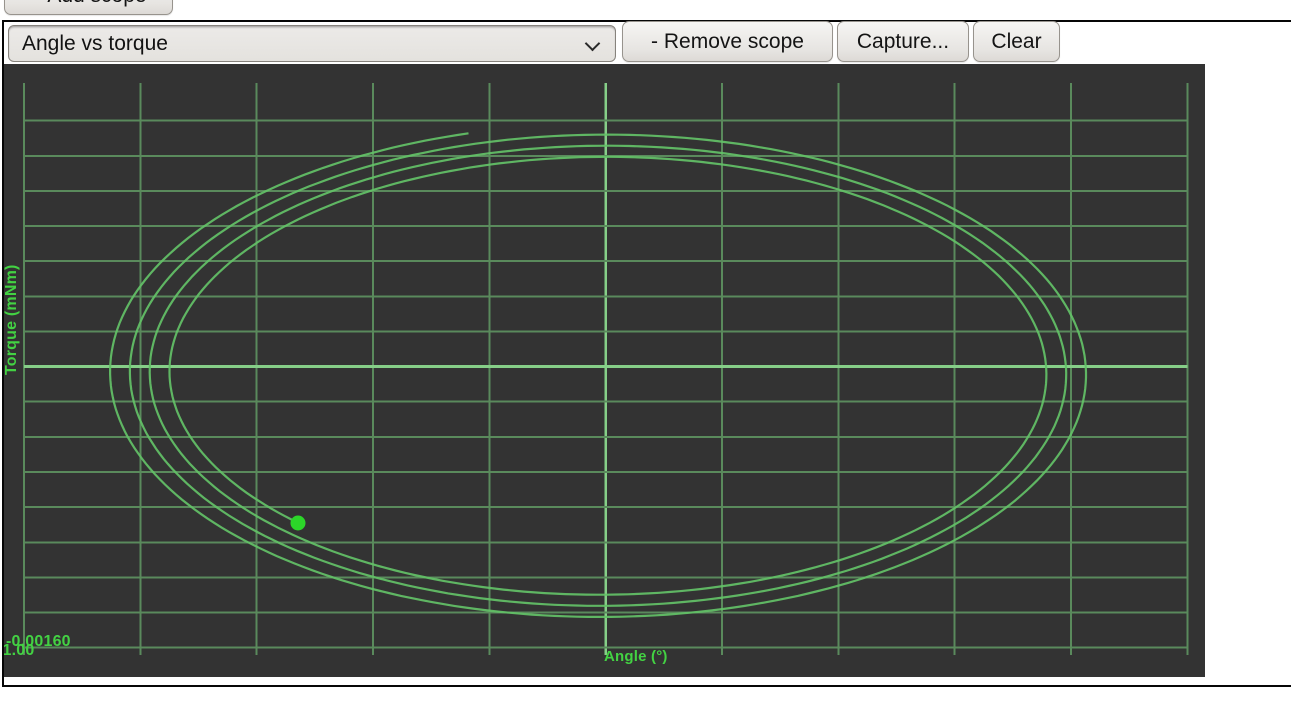  Describe the element at coordinates (312, 43) in the screenshot. I see `scope-type-select: Angle vs torque` at that location.